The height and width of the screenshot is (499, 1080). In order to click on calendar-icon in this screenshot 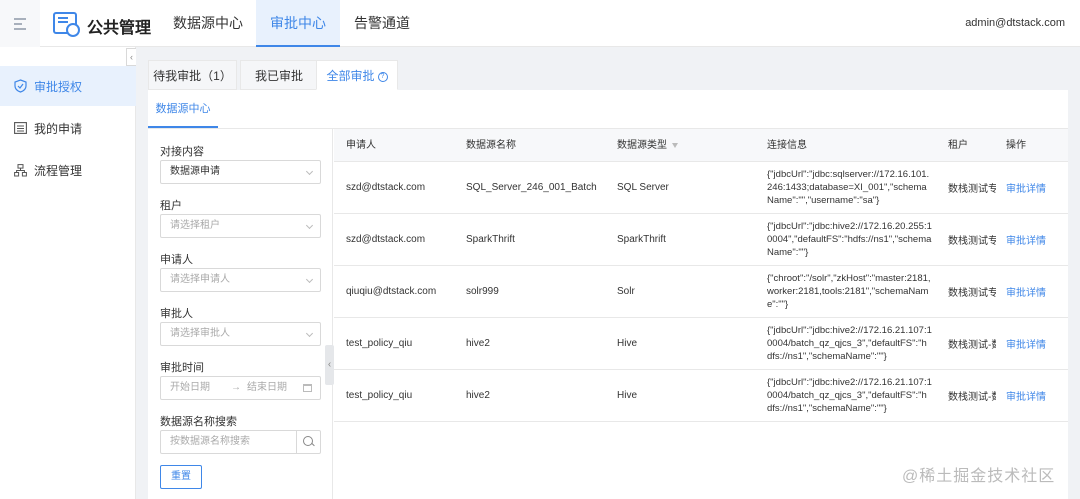, I will do `click(307, 388)`.